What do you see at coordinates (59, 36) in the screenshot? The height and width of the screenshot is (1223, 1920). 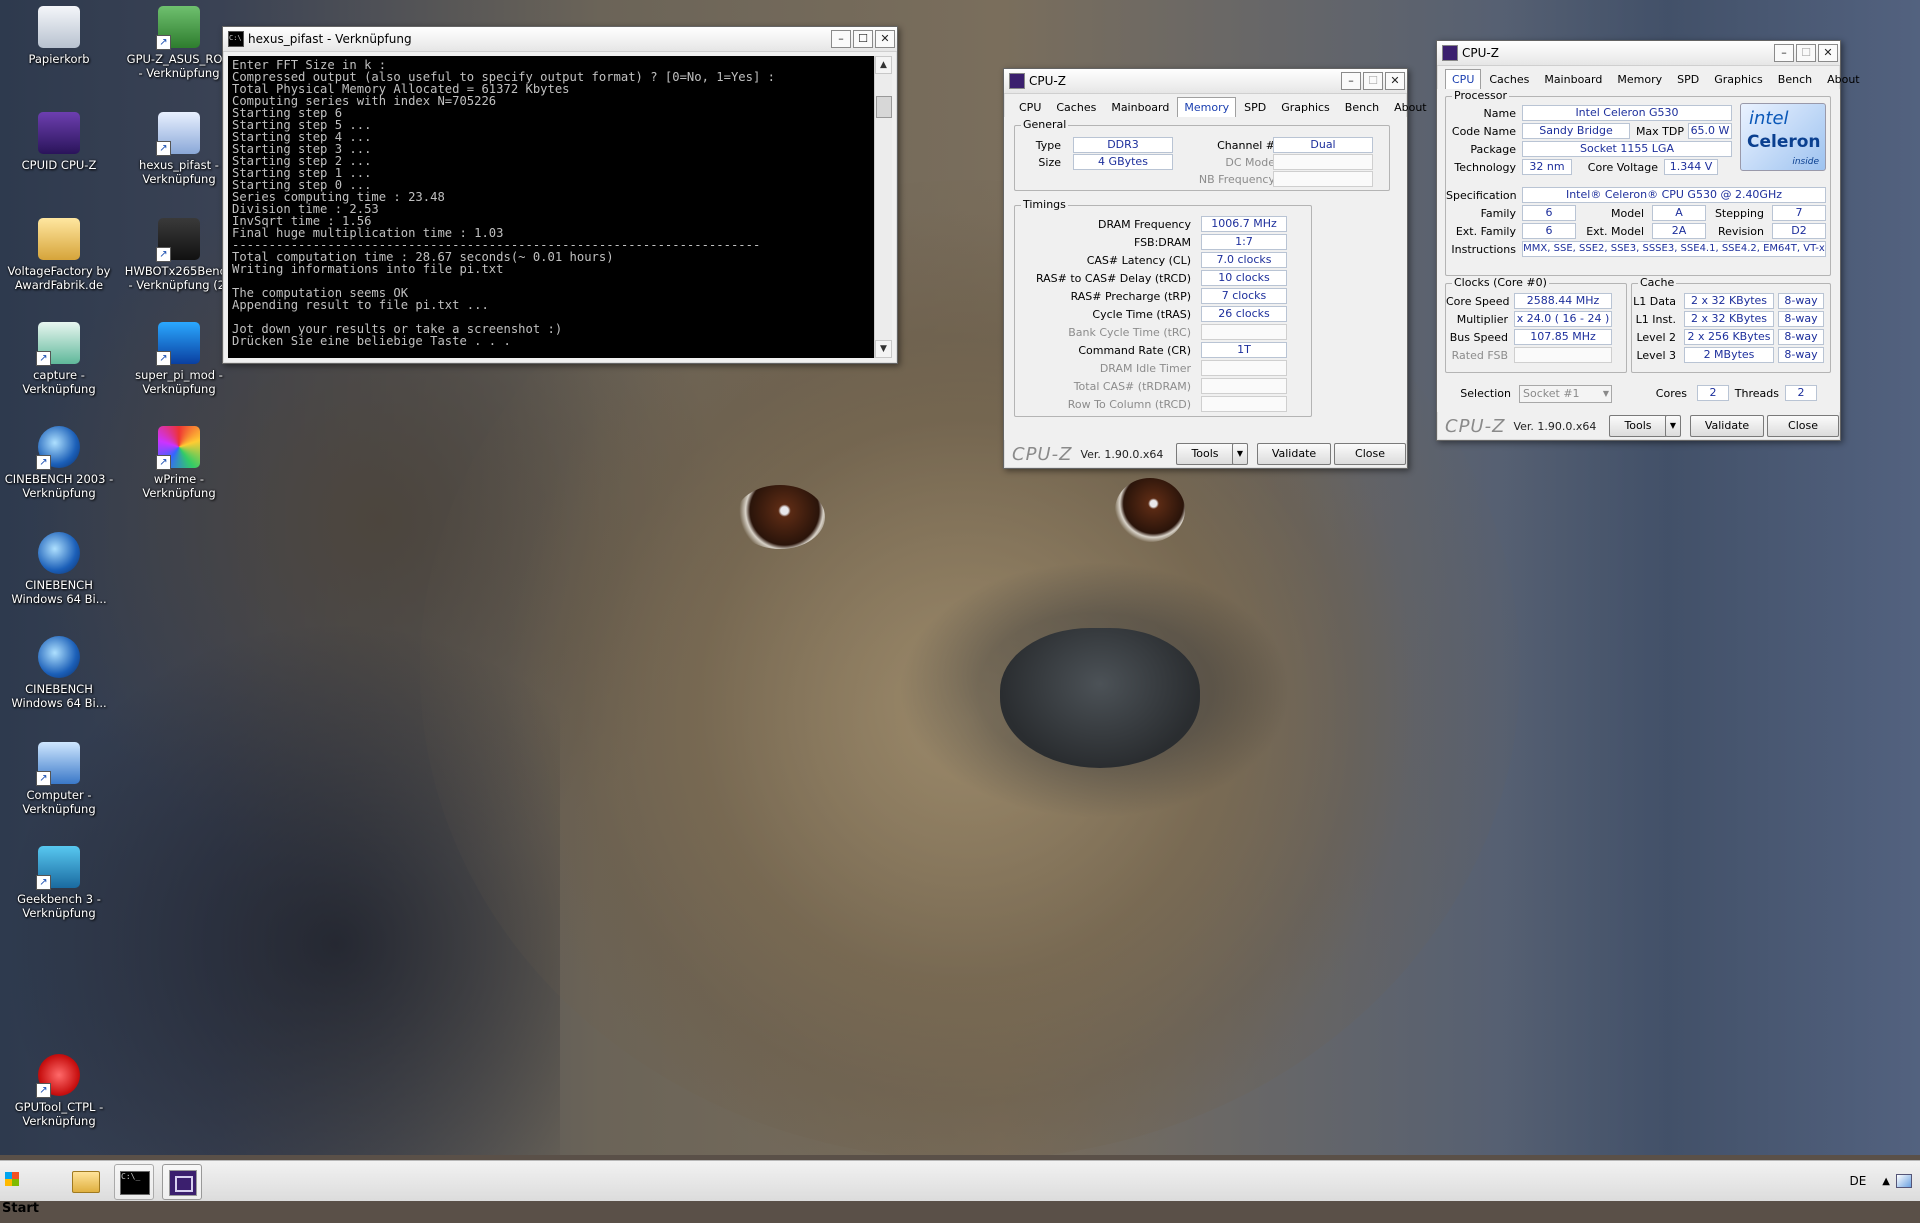 I see `desktop-icon: Papierkorb` at bounding box center [59, 36].